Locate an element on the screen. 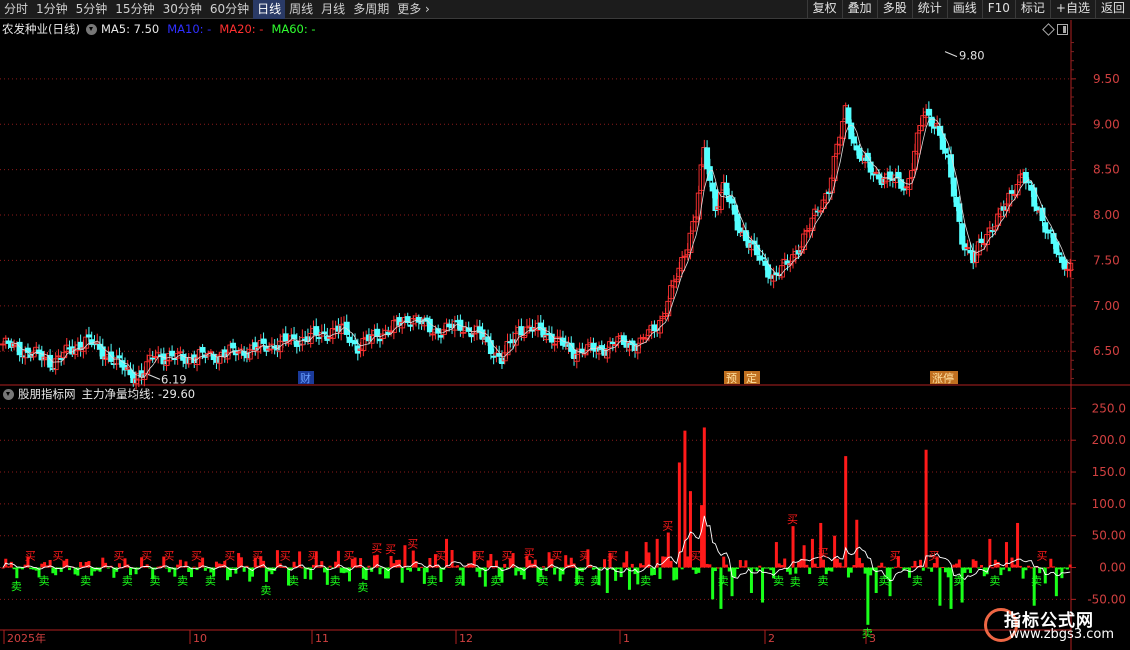  sell-signal-5: 卖 is located at coordinates (182, 581).